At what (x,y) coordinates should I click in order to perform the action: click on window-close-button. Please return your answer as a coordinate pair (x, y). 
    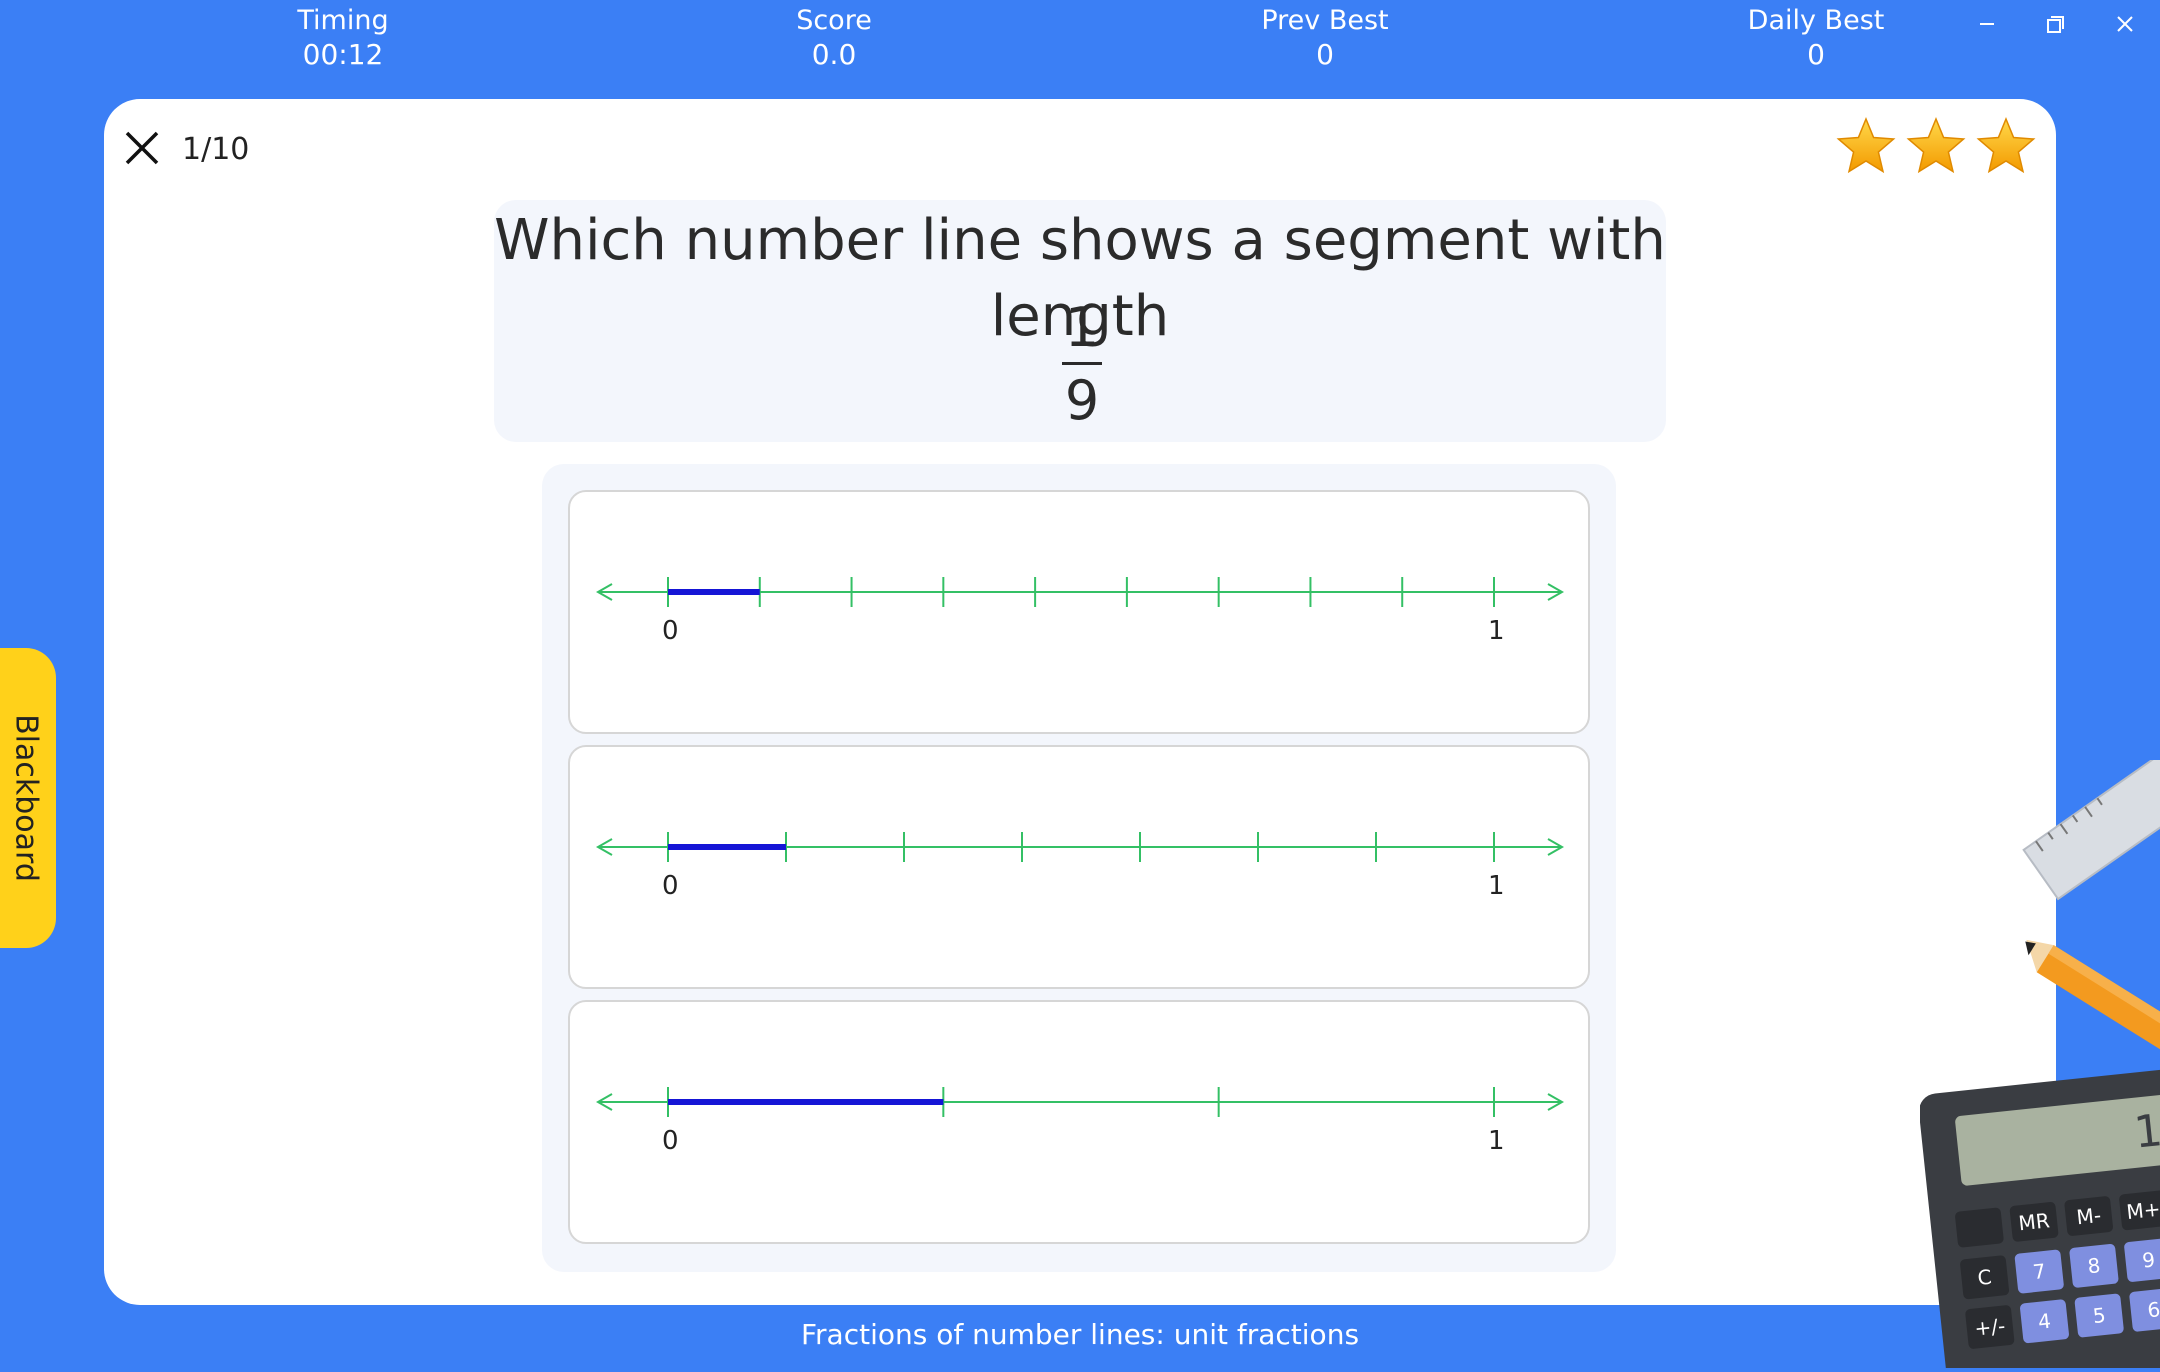
    Looking at the image, I should click on (2125, 24).